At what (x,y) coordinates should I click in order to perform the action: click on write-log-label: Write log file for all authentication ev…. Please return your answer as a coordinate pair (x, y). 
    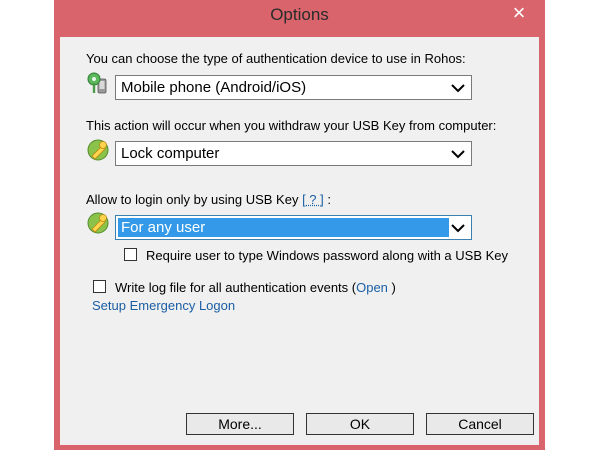
    Looking at the image, I should click on (255, 287).